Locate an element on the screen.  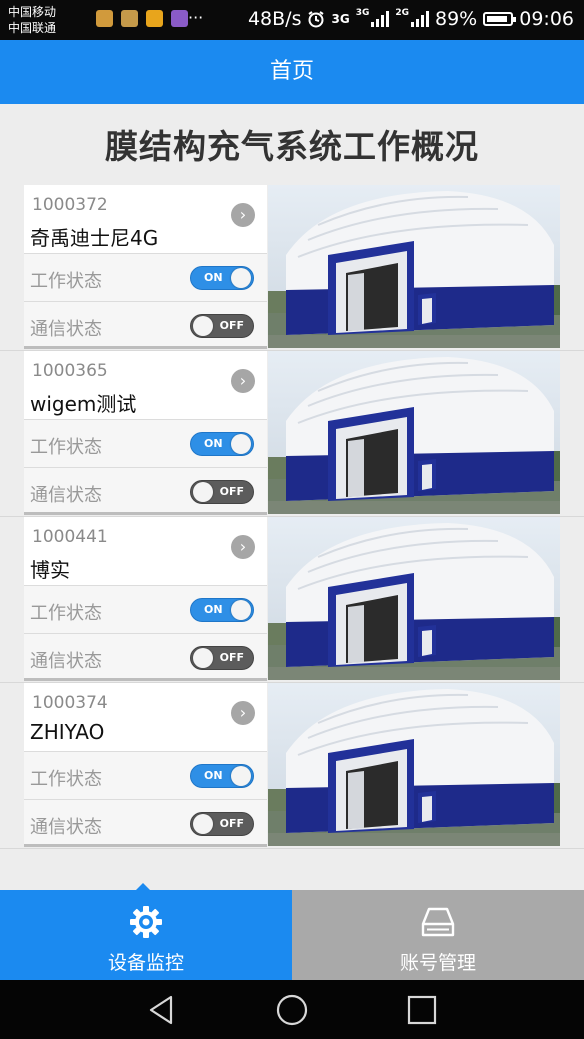
recents-icon is located at coordinates (422, 1010).